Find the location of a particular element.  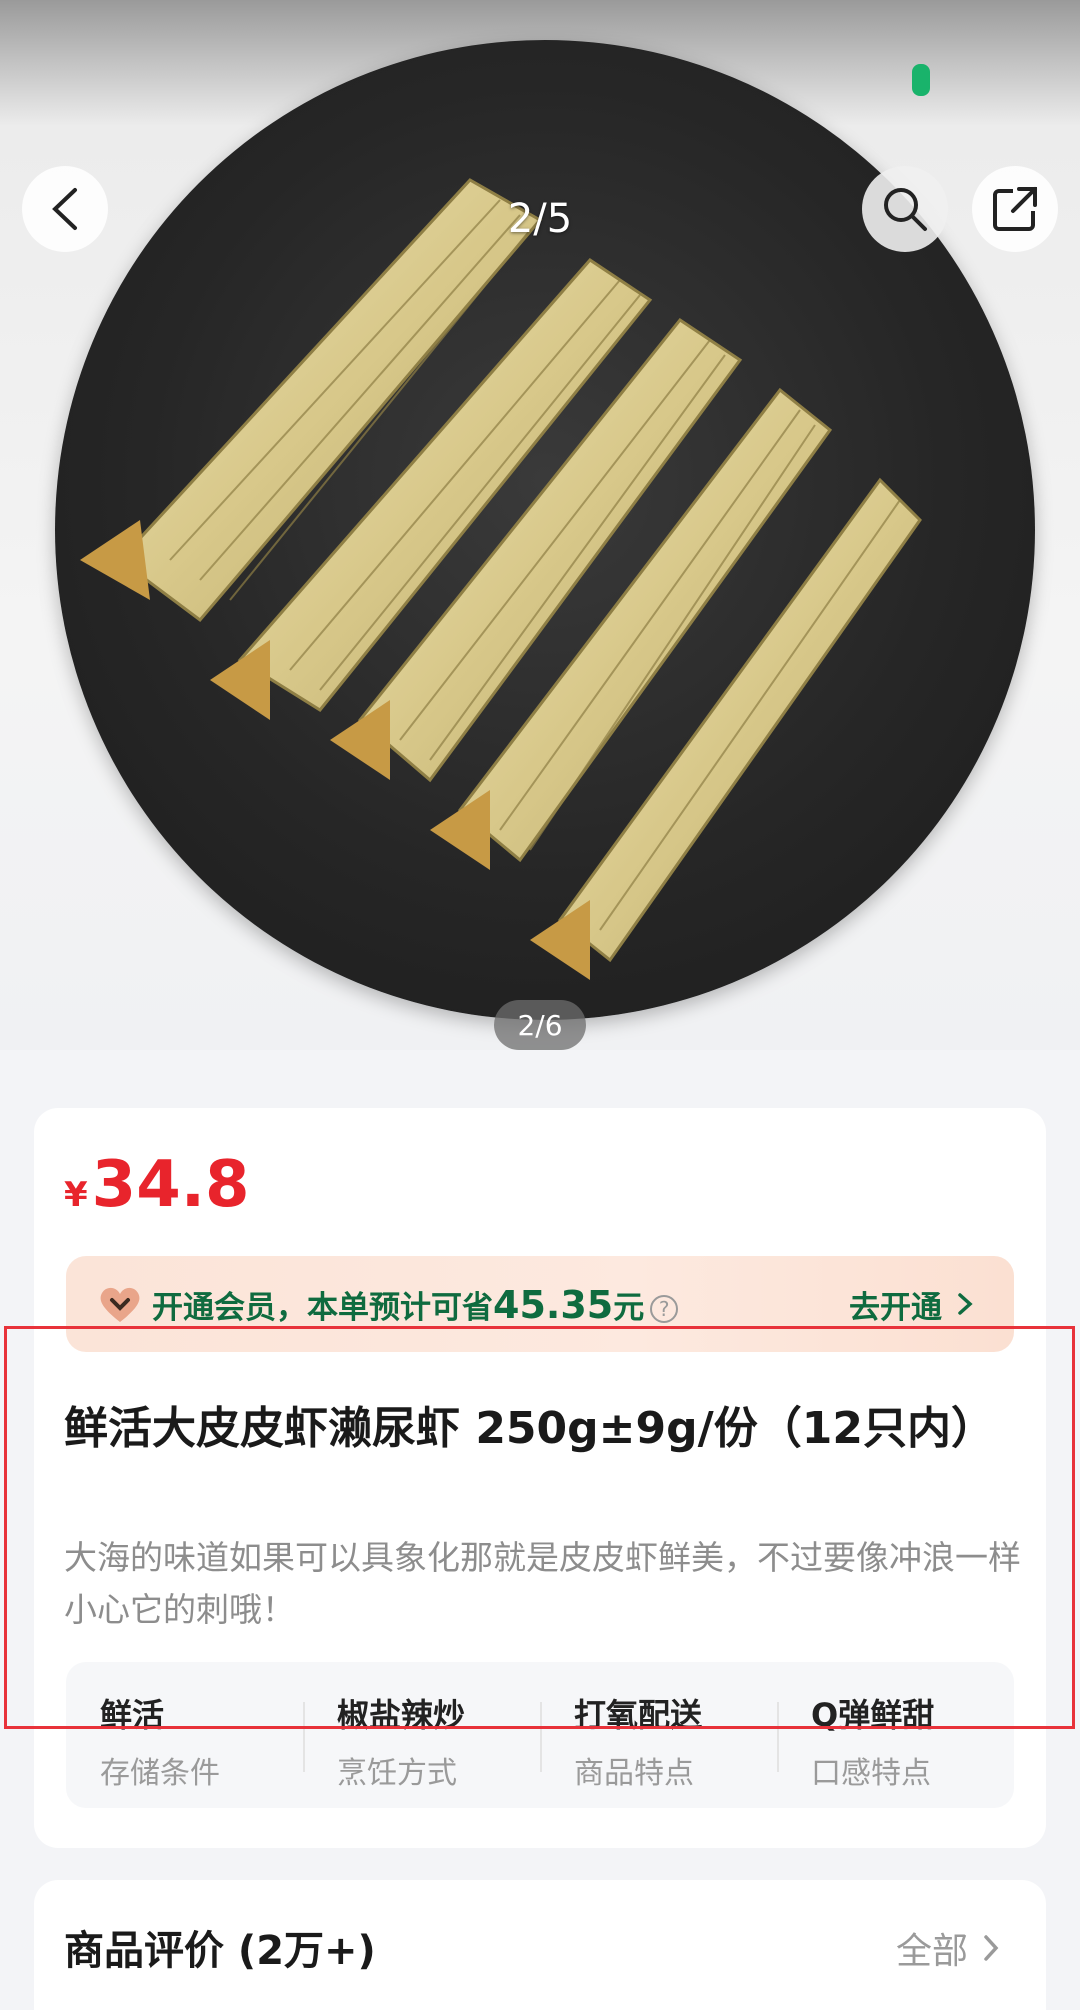

reviews-title: 商品评价 (2万+) is located at coordinates (220, 1951).